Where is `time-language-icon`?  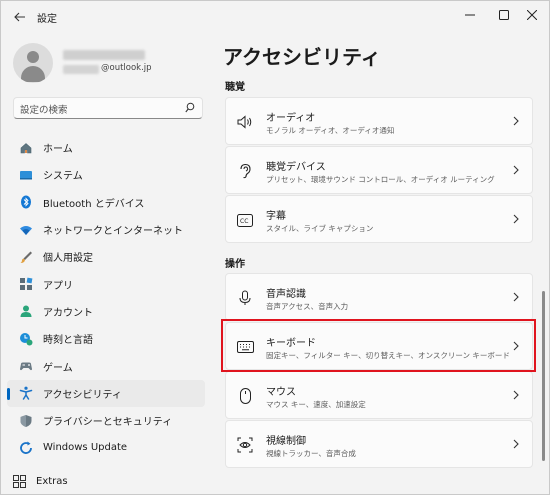
time-language-icon is located at coordinates (26, 339).